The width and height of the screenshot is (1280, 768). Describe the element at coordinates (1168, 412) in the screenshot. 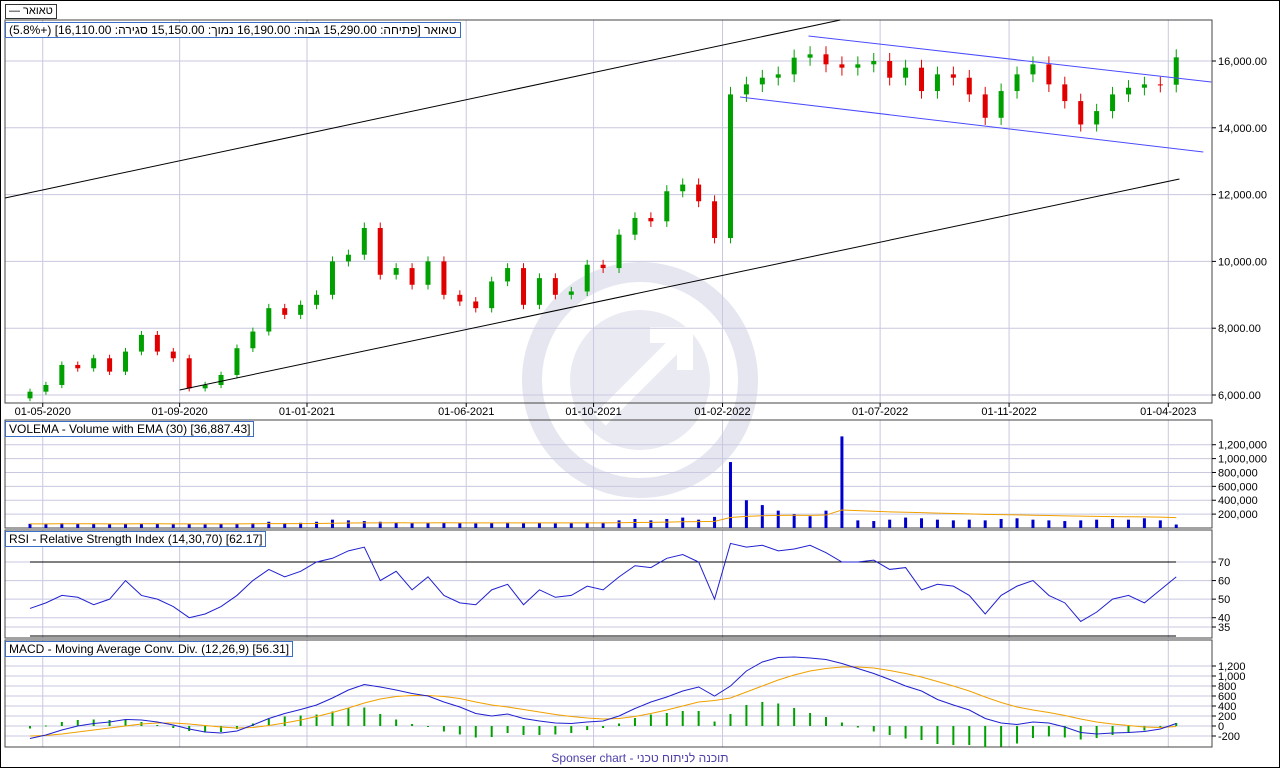

I see `x-tick-label: 01-04-2023` at that location.